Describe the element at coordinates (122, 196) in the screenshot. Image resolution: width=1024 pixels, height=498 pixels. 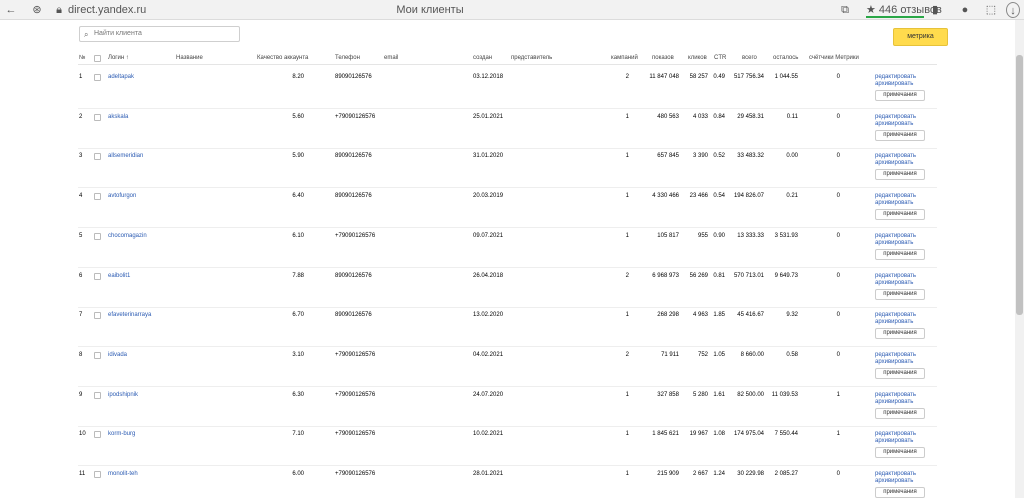
I see `login-link: avtofurgon` at that location.